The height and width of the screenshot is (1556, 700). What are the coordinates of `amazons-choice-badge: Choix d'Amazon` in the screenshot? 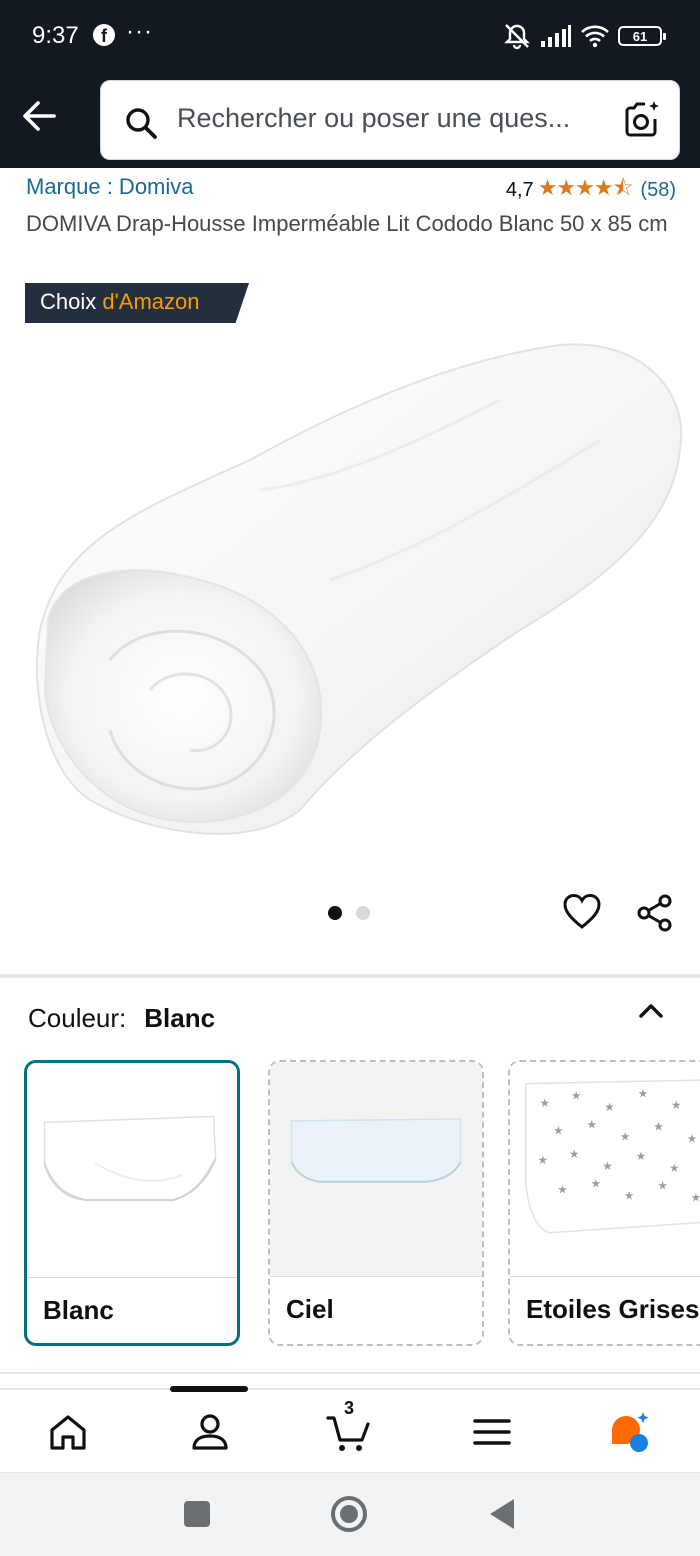 It's located at (137, 303).